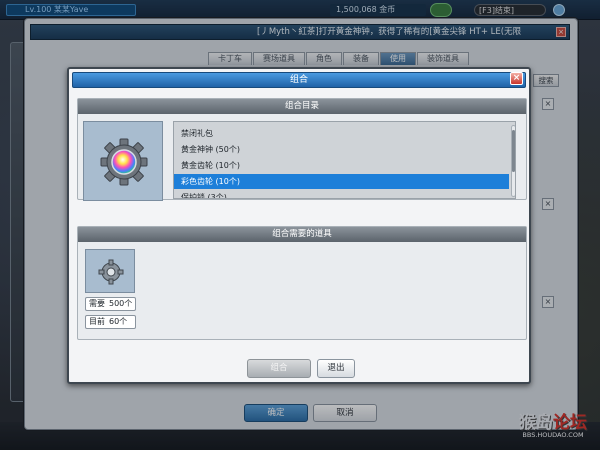 This screenshot has width=600, height=450. Describe the element at coordinates (302, 106) in the screenshot. I see `catalog-header: 组合目录` at that location.